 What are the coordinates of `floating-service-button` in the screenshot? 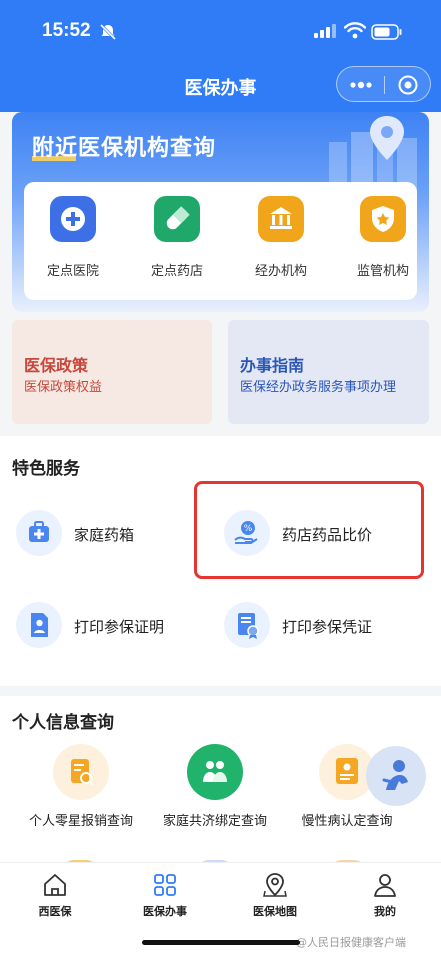 It's located at (396, 776).